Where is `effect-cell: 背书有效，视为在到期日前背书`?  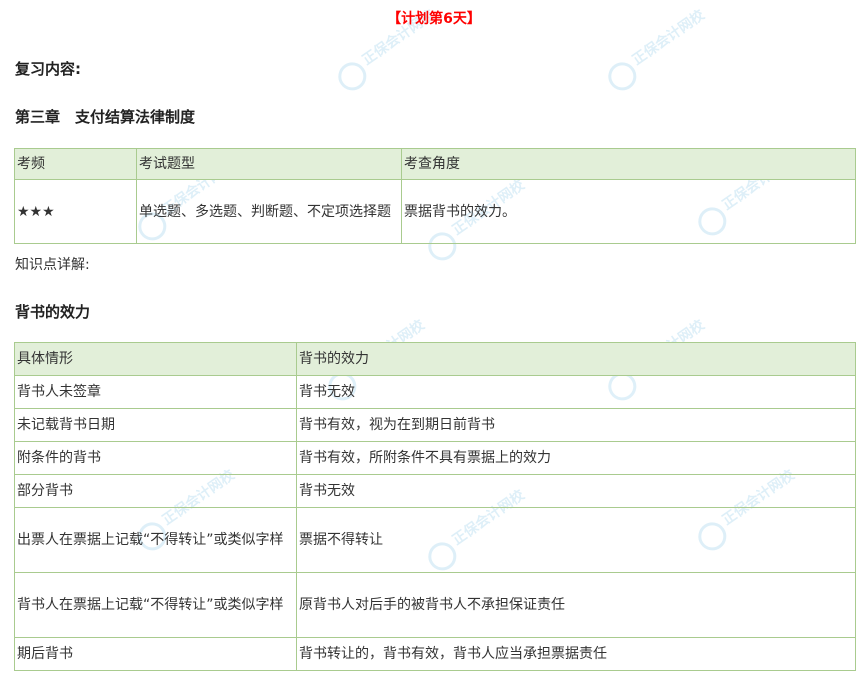
effect-cell: 背书有效，视为在到期日前背书 is located at coordinates (576, 425).